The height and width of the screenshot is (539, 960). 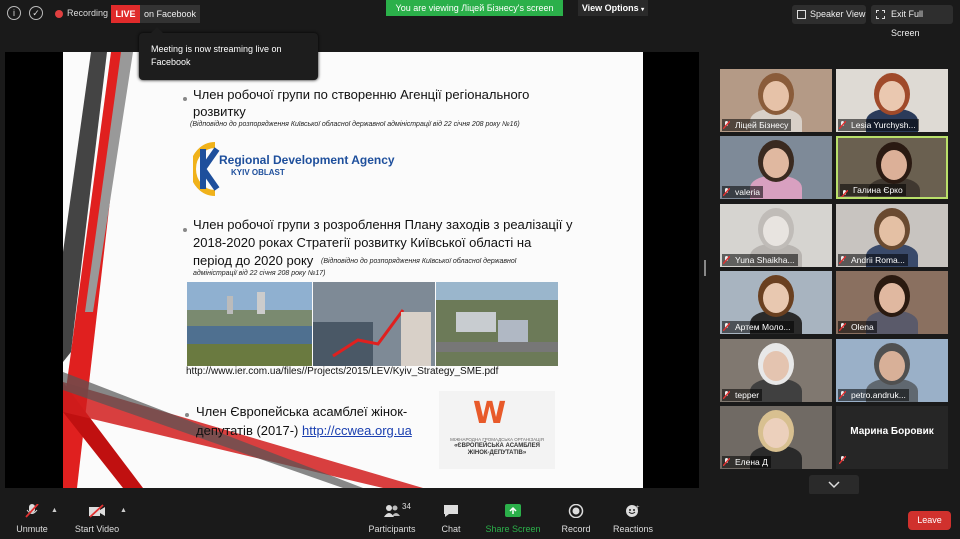 I want to click on participants-button: 34 Participants, so click(x=392, y=516).